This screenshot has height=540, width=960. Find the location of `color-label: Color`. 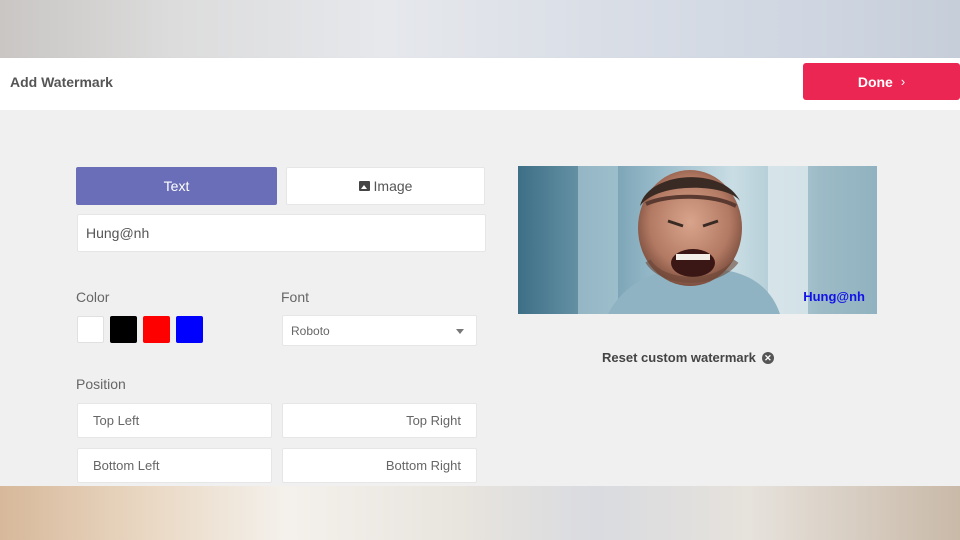

color-label: Color is located at coordinates (93, 297).